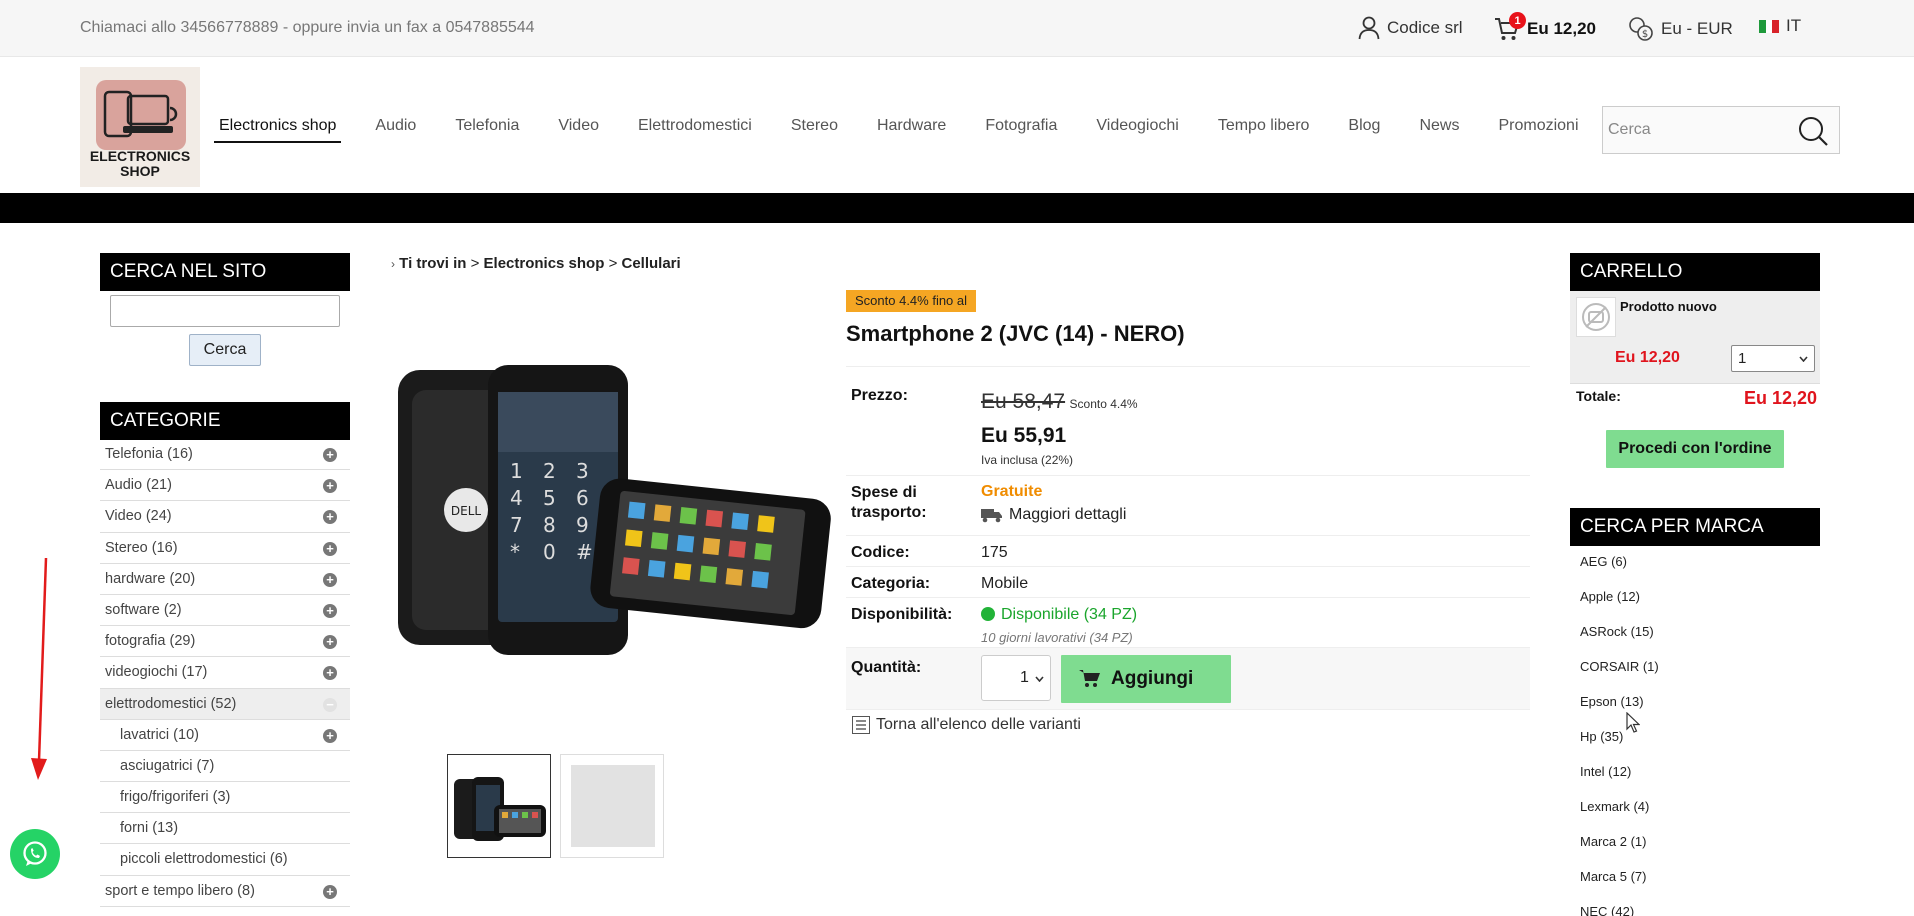 This screenshot has width=1914, height=916. I want to click on category-item-open: elettrodomestici (52) −, so click(225, 704).